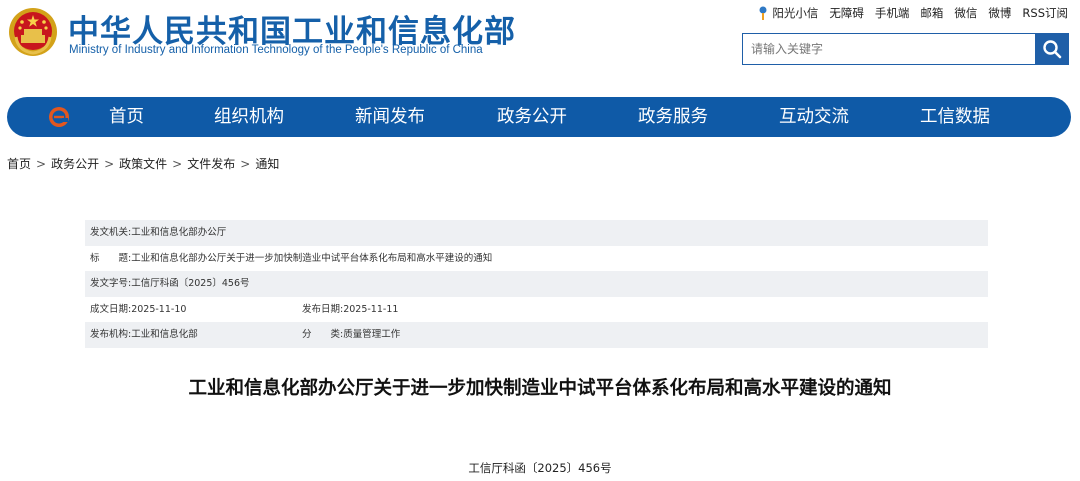 Image resolution: width=1080 pixels, height=481 pixels. What do you see at coordinates (846, 13) in the screenshot?
I see `toplink-accessibility: 无障碍` at bounding box center [846, 13].